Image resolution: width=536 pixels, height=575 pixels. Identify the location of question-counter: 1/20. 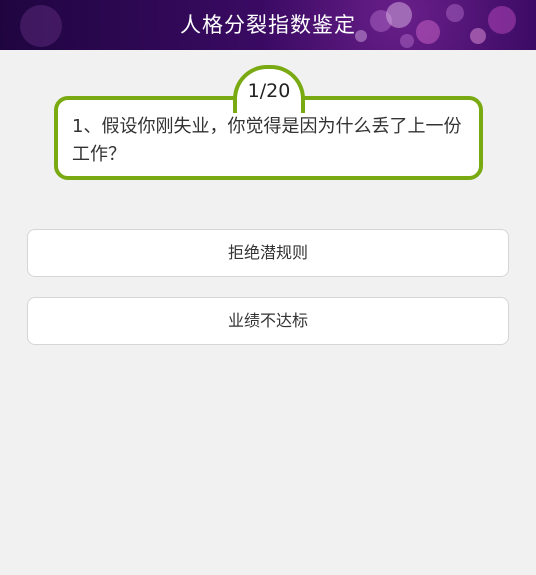
(269, 91).